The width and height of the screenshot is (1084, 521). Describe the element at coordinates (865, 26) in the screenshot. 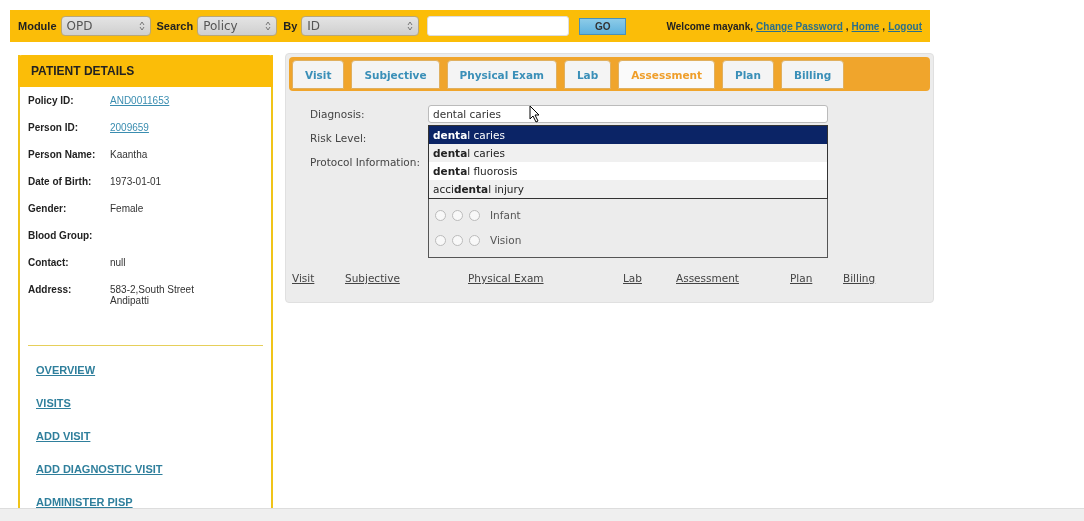

I see `header-link: Home` at that location.